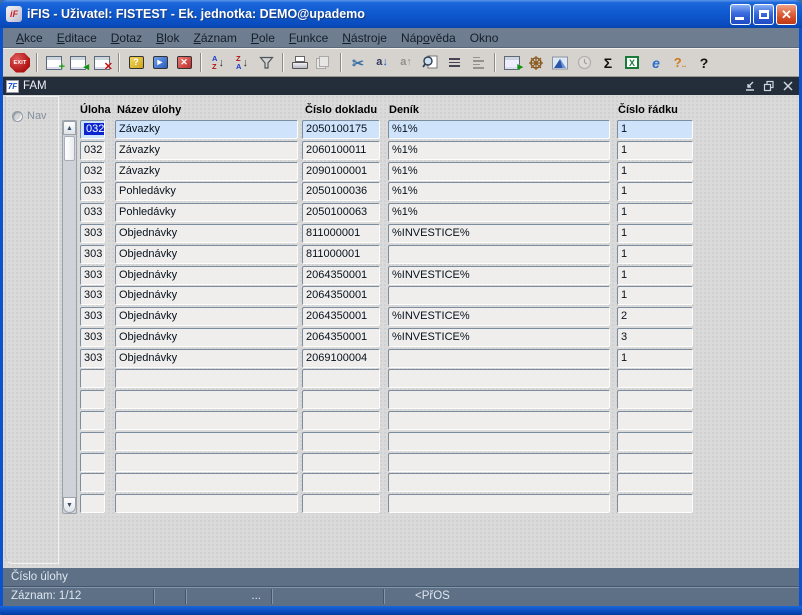  Describe the element at coordinates (20, 62) in the screenshot. I see `exit-icon: EXIT` at that location.